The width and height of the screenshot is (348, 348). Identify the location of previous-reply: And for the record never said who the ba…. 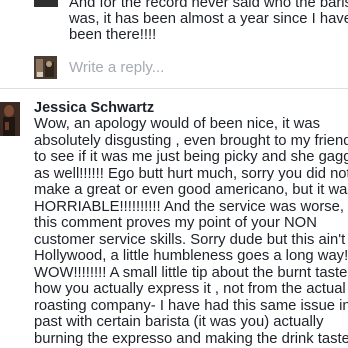
(174, 22).